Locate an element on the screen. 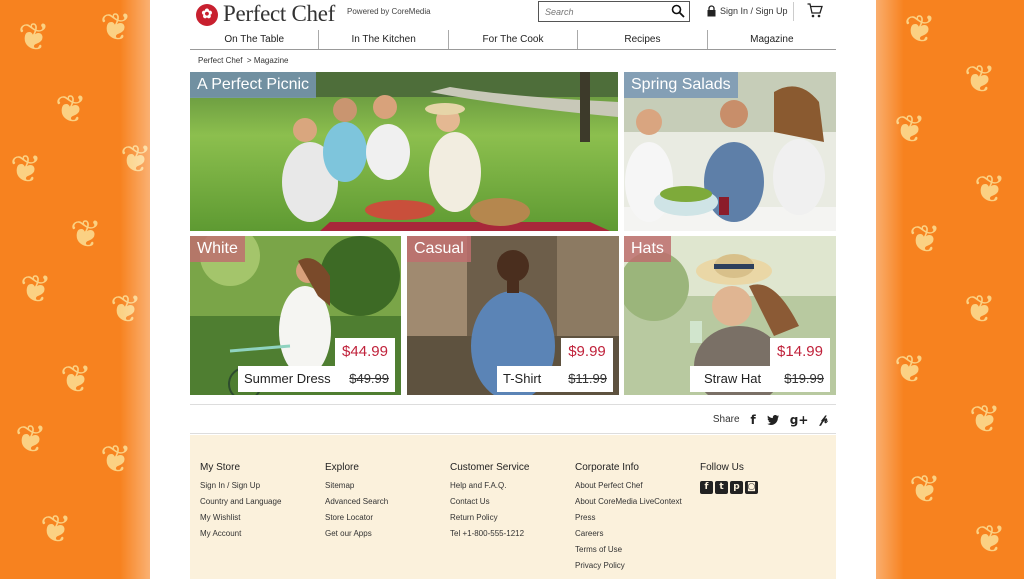 The width and height of the screenshot is (1024, 579). pinterest-icon: 𝓅 is located at coordinates (823, 419).